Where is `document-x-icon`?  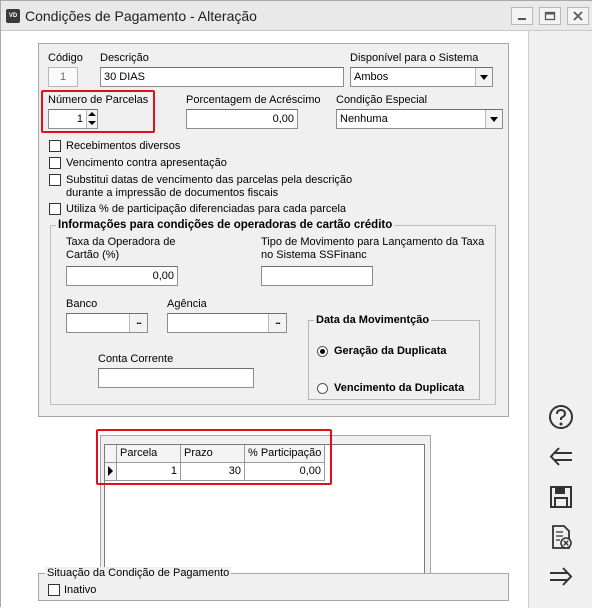
document-x-icon is located at coordinates (562, 537).